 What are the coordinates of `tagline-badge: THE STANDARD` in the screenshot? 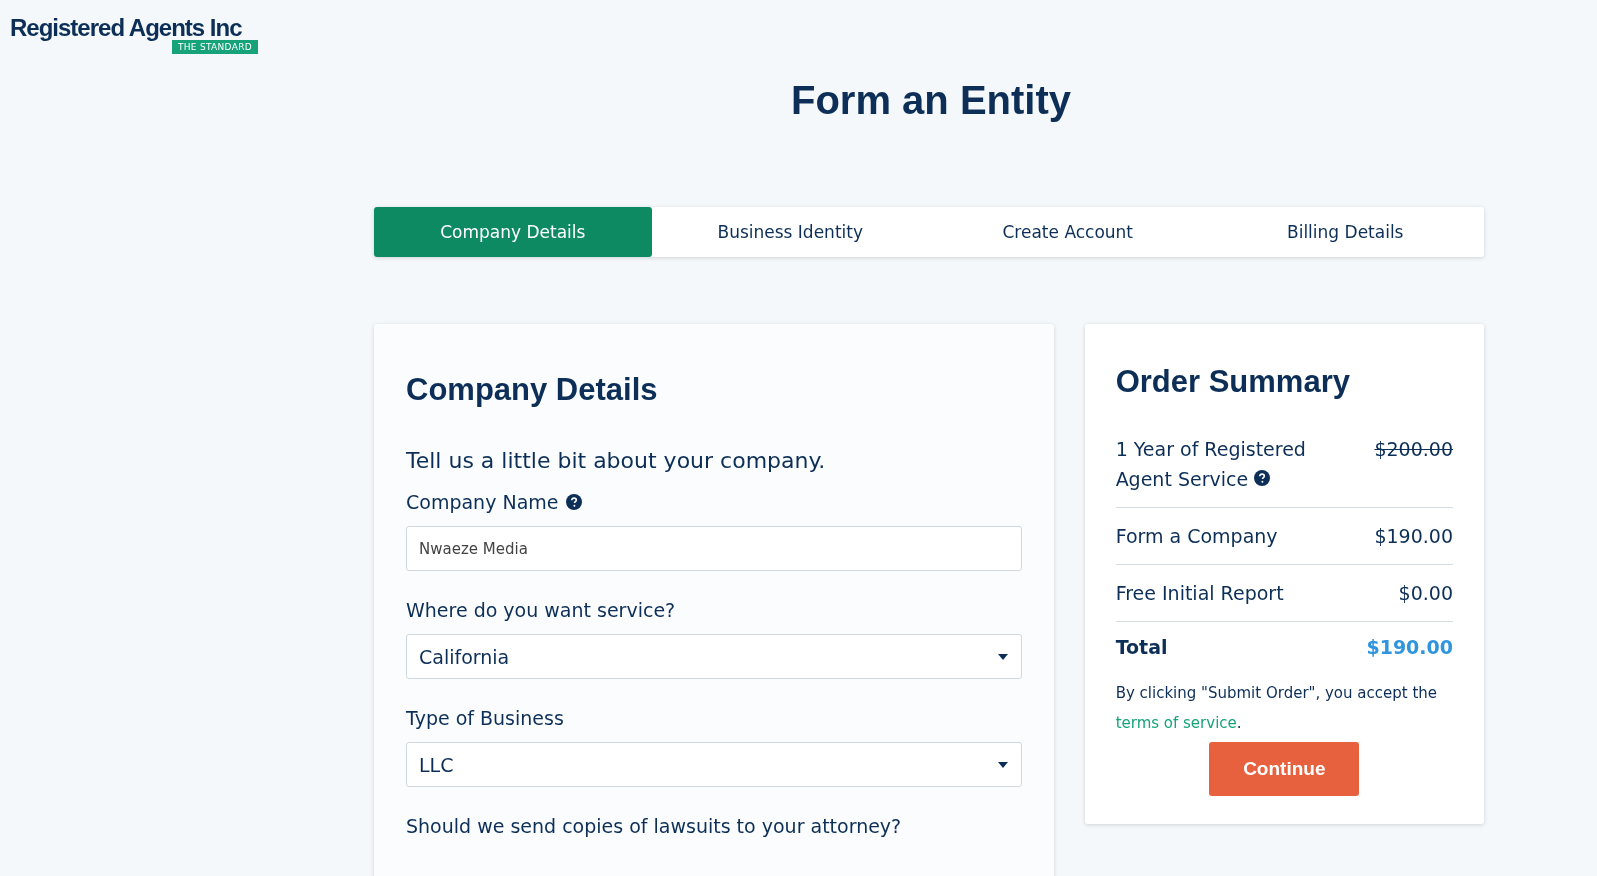 It's located at (215, 47).